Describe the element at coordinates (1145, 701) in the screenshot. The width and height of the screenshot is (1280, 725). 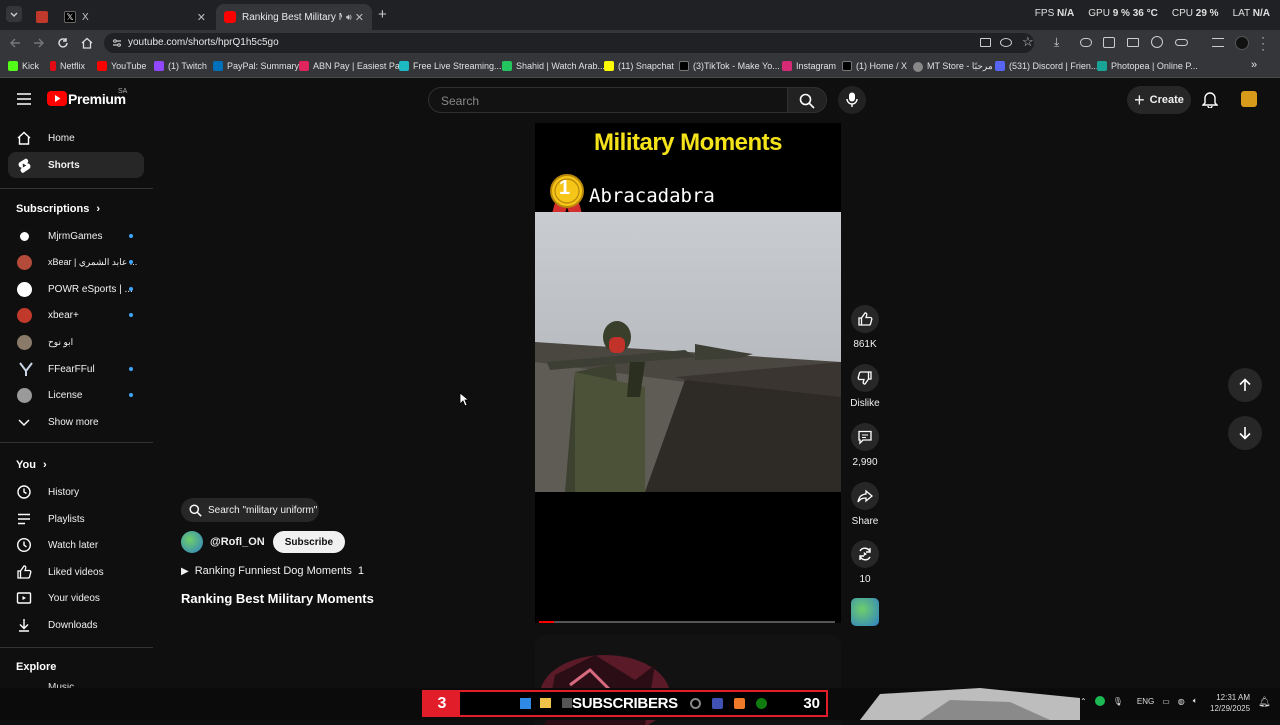
I see `language-indicator: ENG` at that location.